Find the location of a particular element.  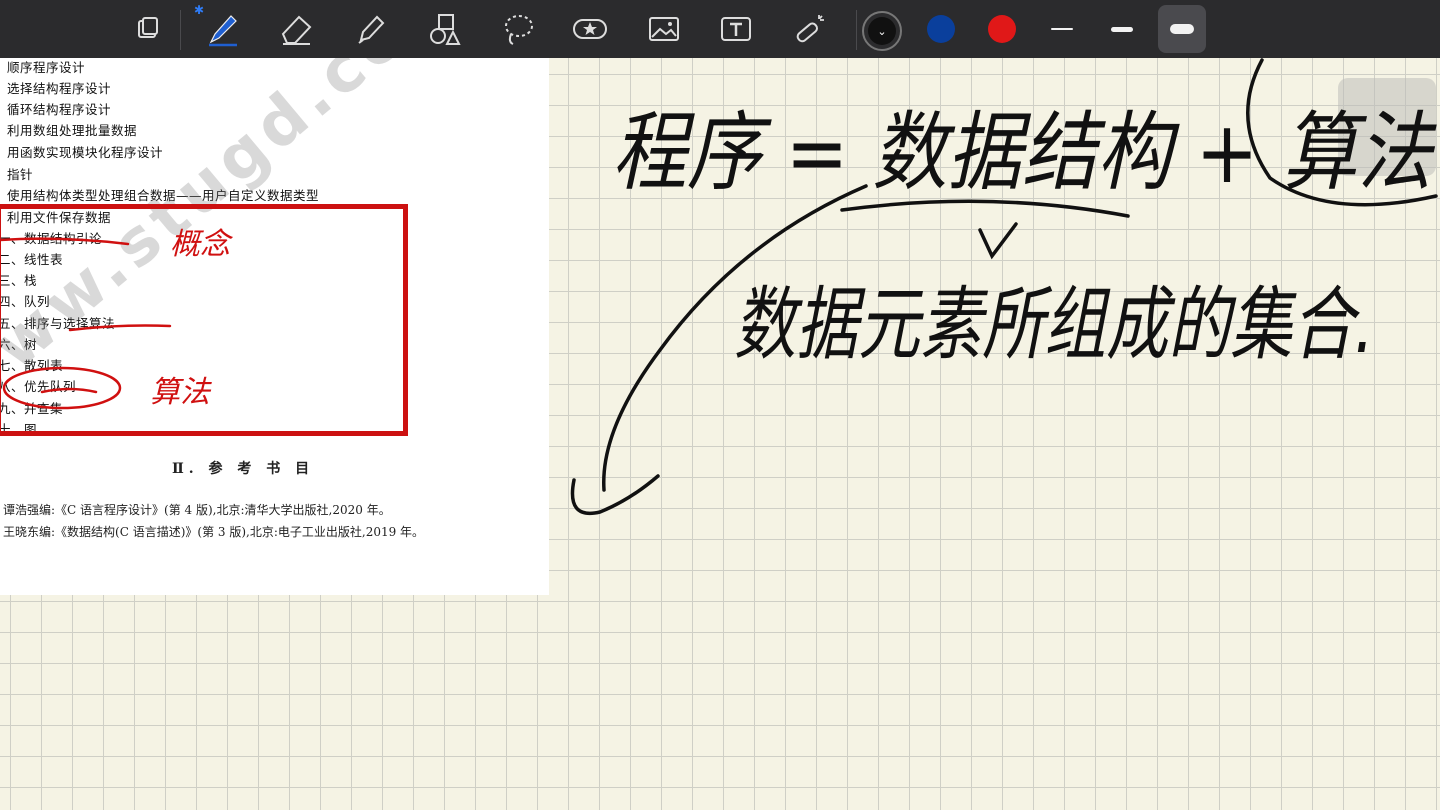

handwritten-line: 数据元素所组成的集合. is located at coordinates (1054, 324).